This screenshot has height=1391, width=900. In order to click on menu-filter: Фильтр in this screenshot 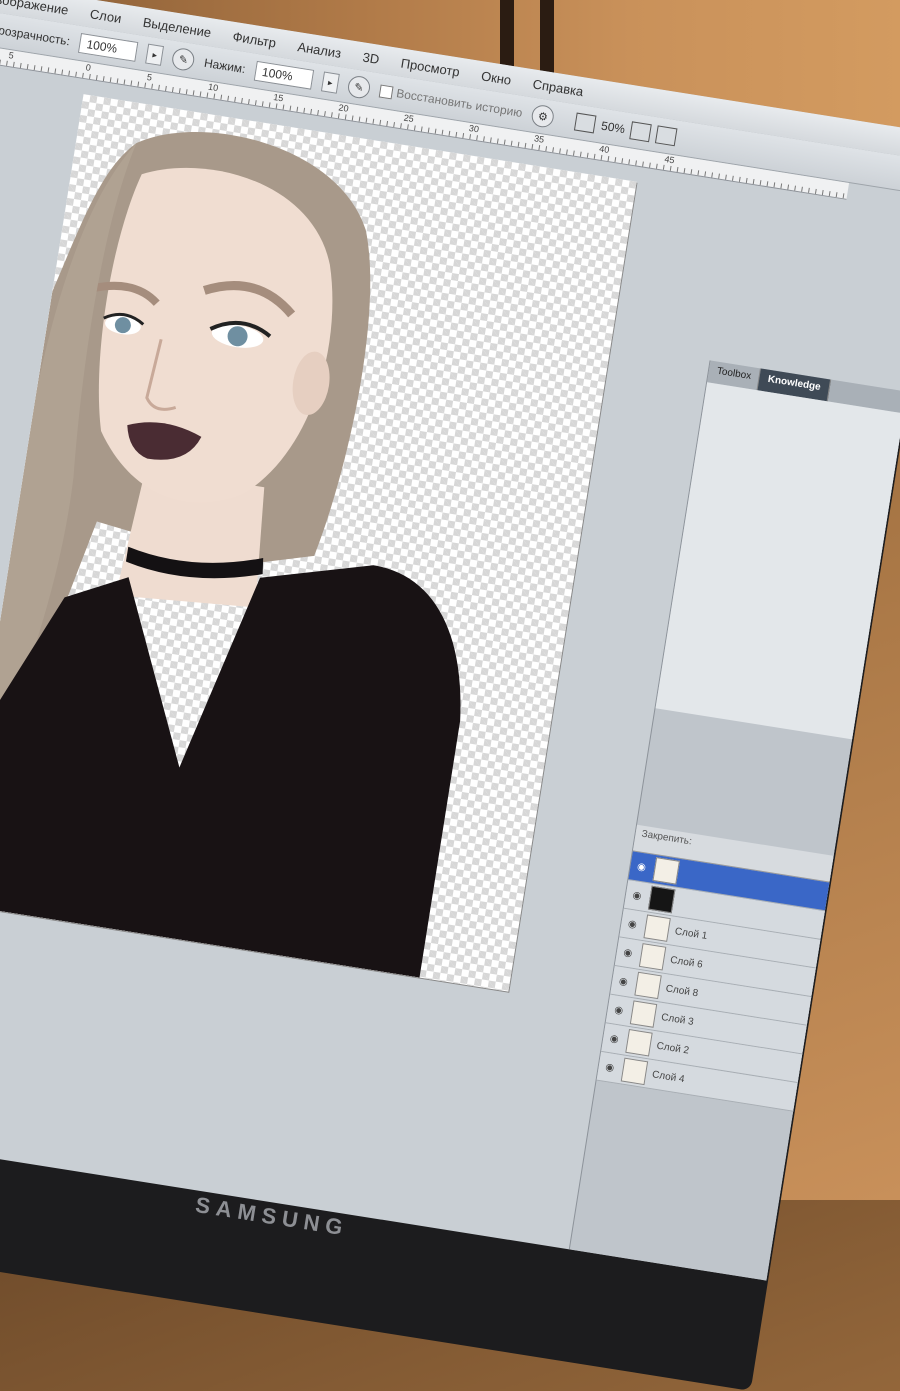, I will do `click(254, 39)`.